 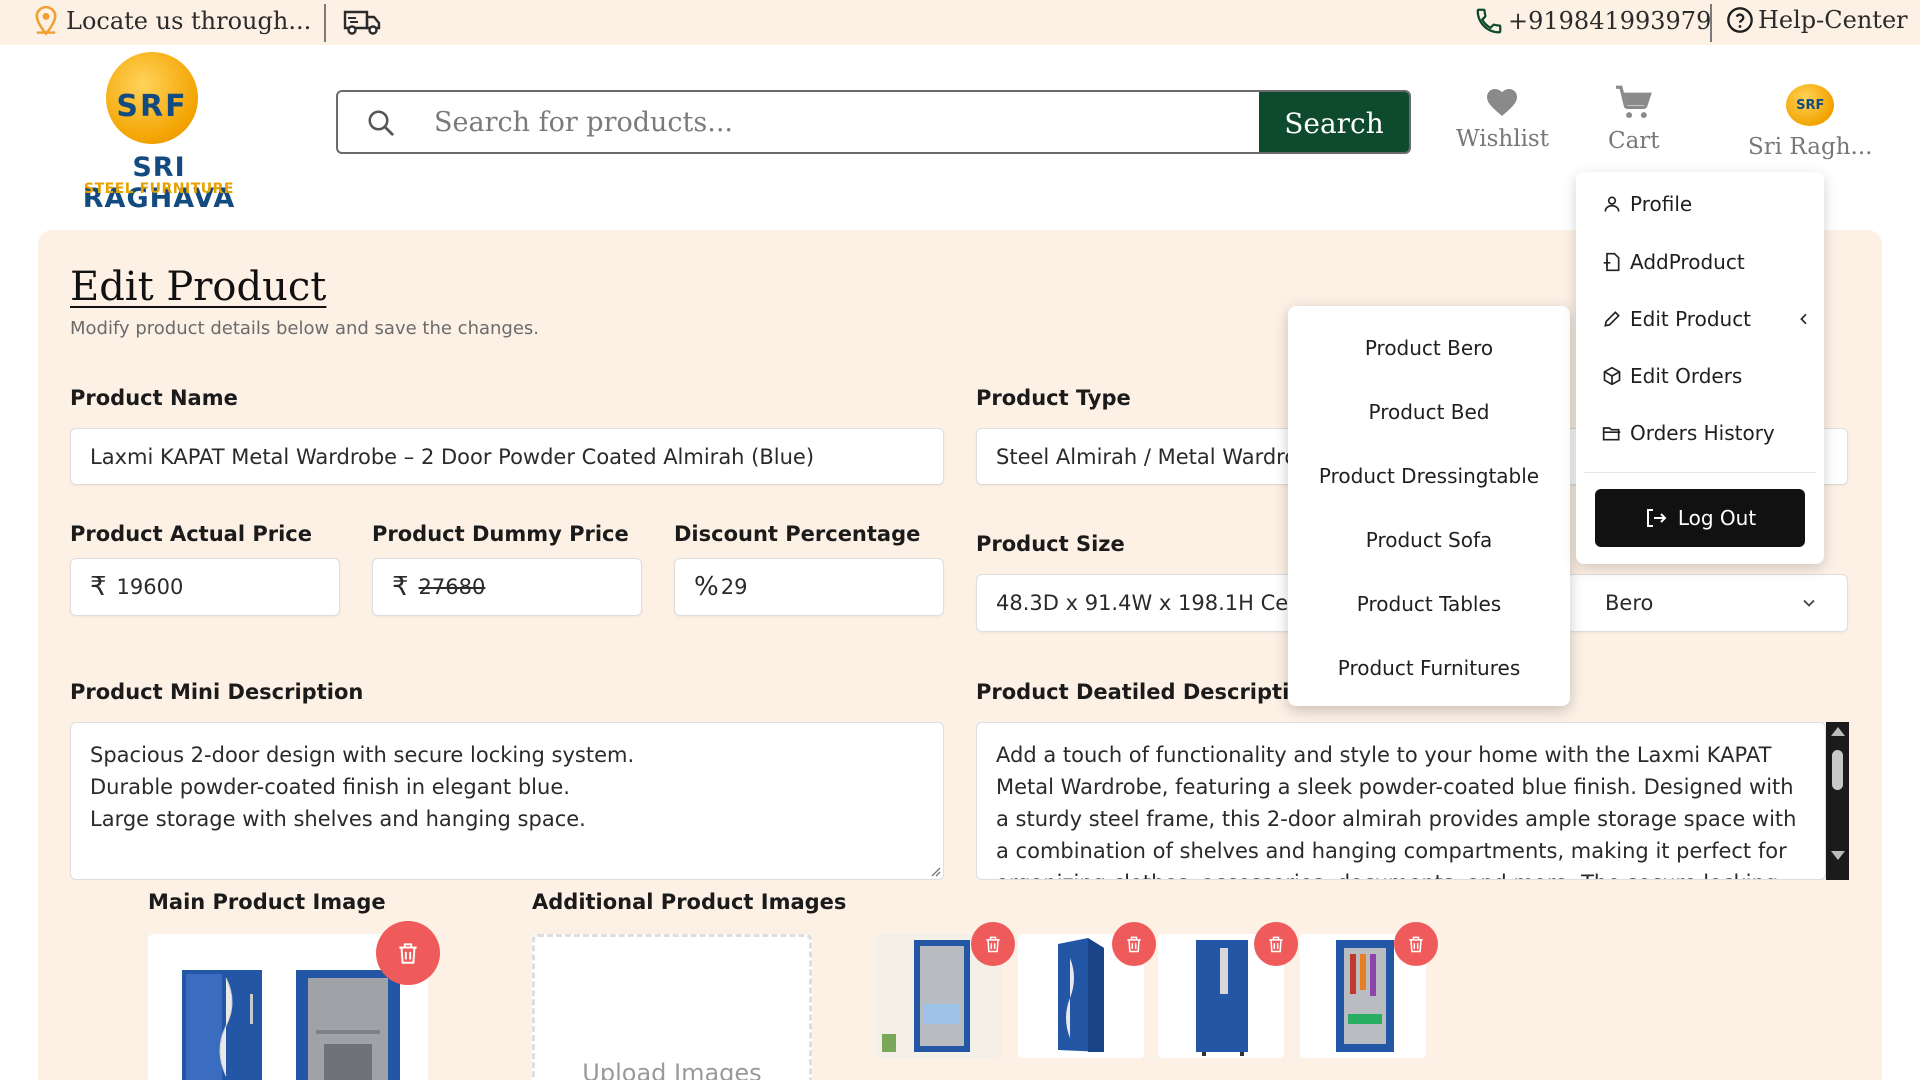 What do you see at coordinates (1833, 20) in the screenshot?
I see `help-center-text: Help-Center` at bounding box center [1833, 20].